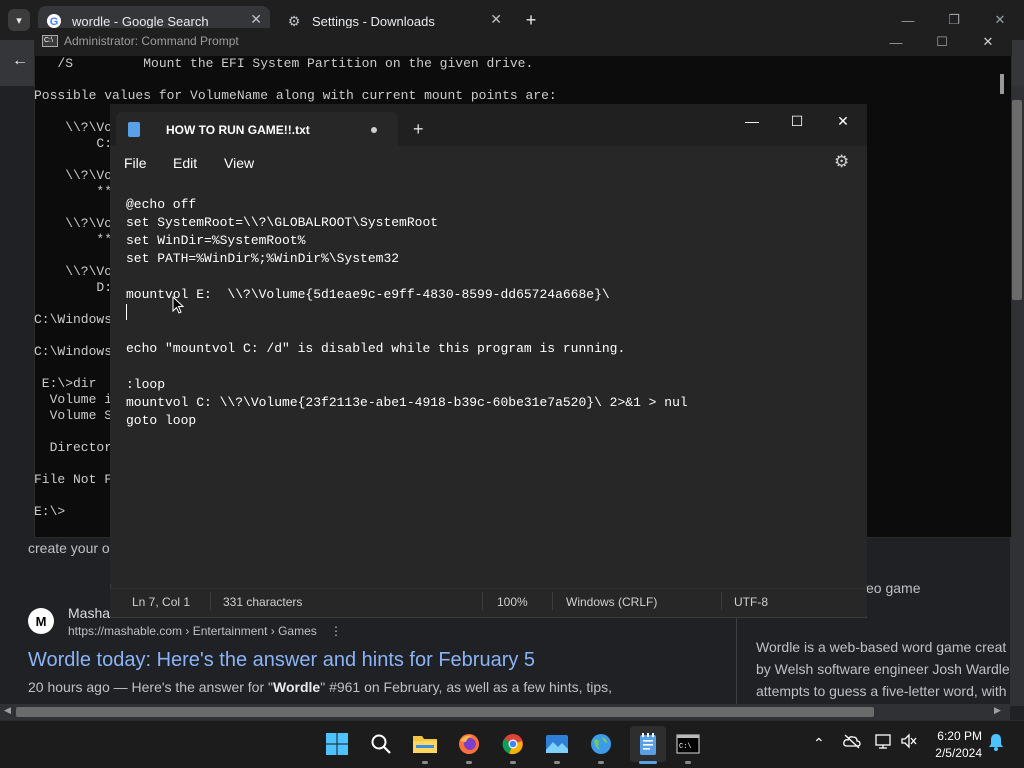 Image resolution: width=1024 pixels, height=768 pixels. What do you see at coordinates (957, 736) in the screenshot?
I see `clock-time: 6:20 PM` at bounding box center [957, 736].